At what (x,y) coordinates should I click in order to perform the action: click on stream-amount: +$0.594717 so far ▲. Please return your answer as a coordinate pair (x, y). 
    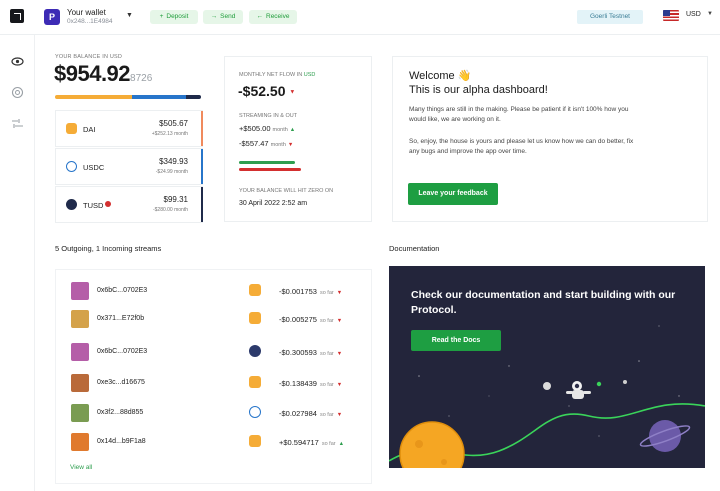
    Looking at the image, I should click on (312, 442).